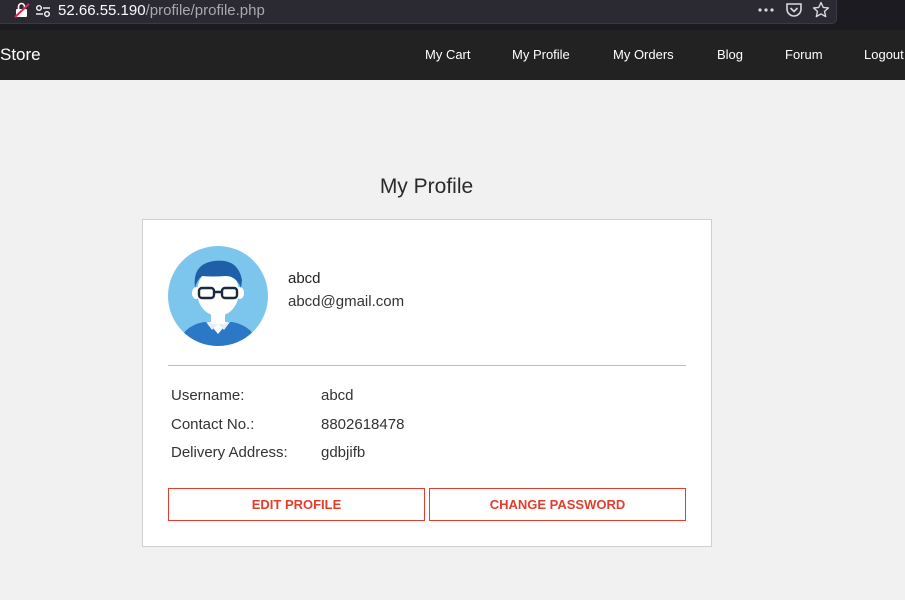 The height and width of the screenshot is (600, 905). I want to click on url-text: 52.66.55.190/profile/profile.php, so click(161, 11).